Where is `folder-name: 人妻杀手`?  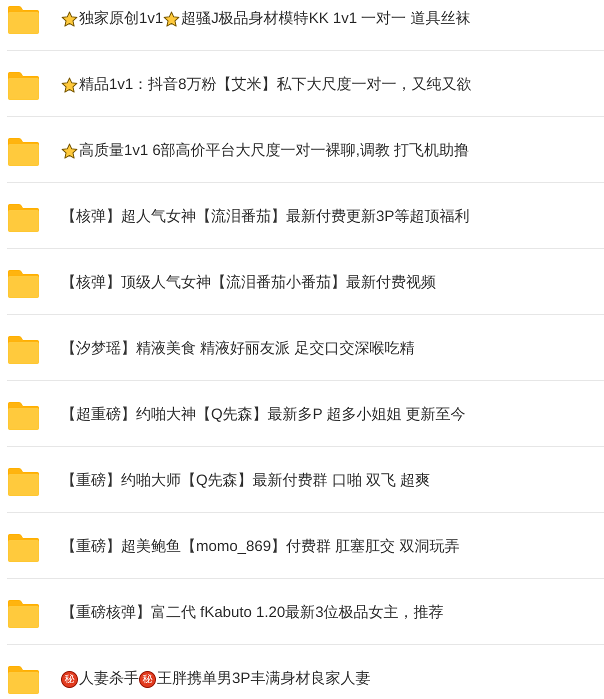 folder-name: 人妻杀手 is located at coordinates (109, 679).